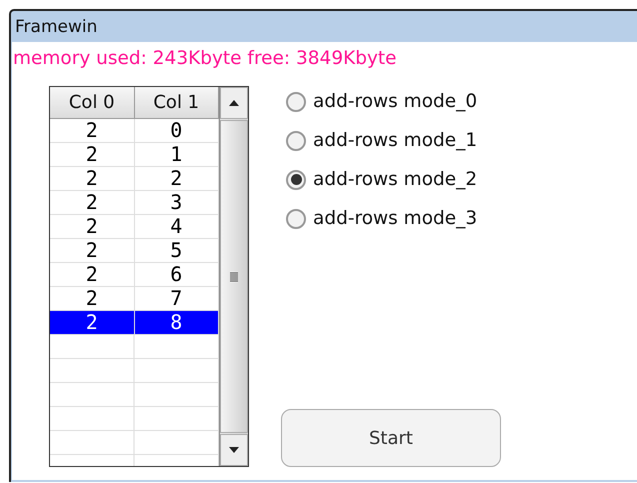 Image resolution: width=637 pixels, height=483 pixels. Describe the element at coordinates (176, 103) in the screenshot. I see `column-header: Col 1` at that location.